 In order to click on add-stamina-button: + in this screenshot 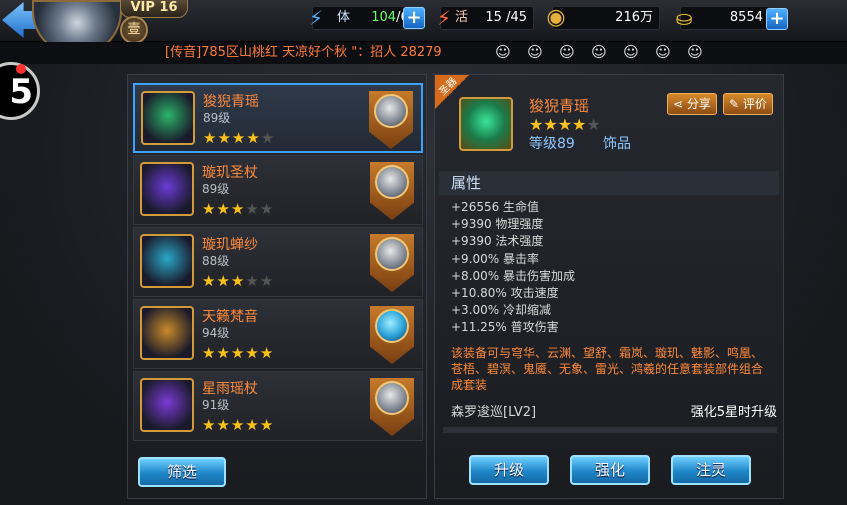, I will do `click(414, 18)`.